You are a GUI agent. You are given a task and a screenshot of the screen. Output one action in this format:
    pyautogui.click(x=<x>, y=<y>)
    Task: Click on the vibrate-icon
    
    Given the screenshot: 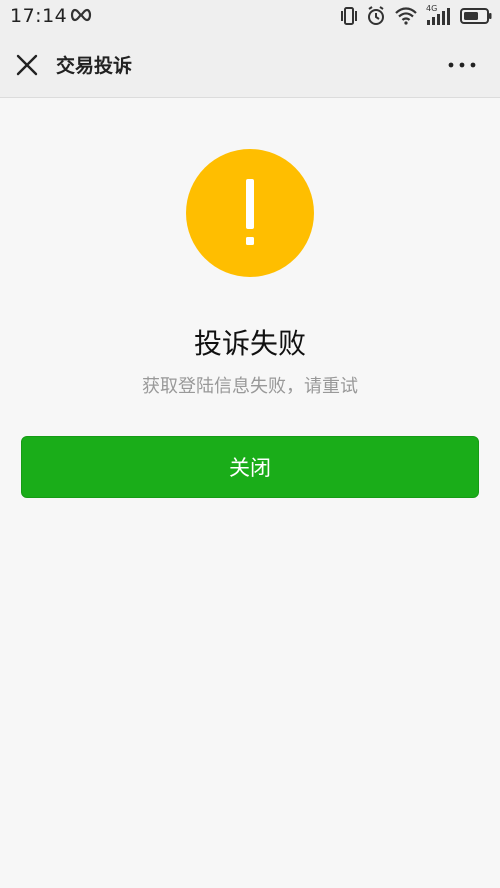 What is the action you would take?
    pyautogui.click(x=349, y=16)
    